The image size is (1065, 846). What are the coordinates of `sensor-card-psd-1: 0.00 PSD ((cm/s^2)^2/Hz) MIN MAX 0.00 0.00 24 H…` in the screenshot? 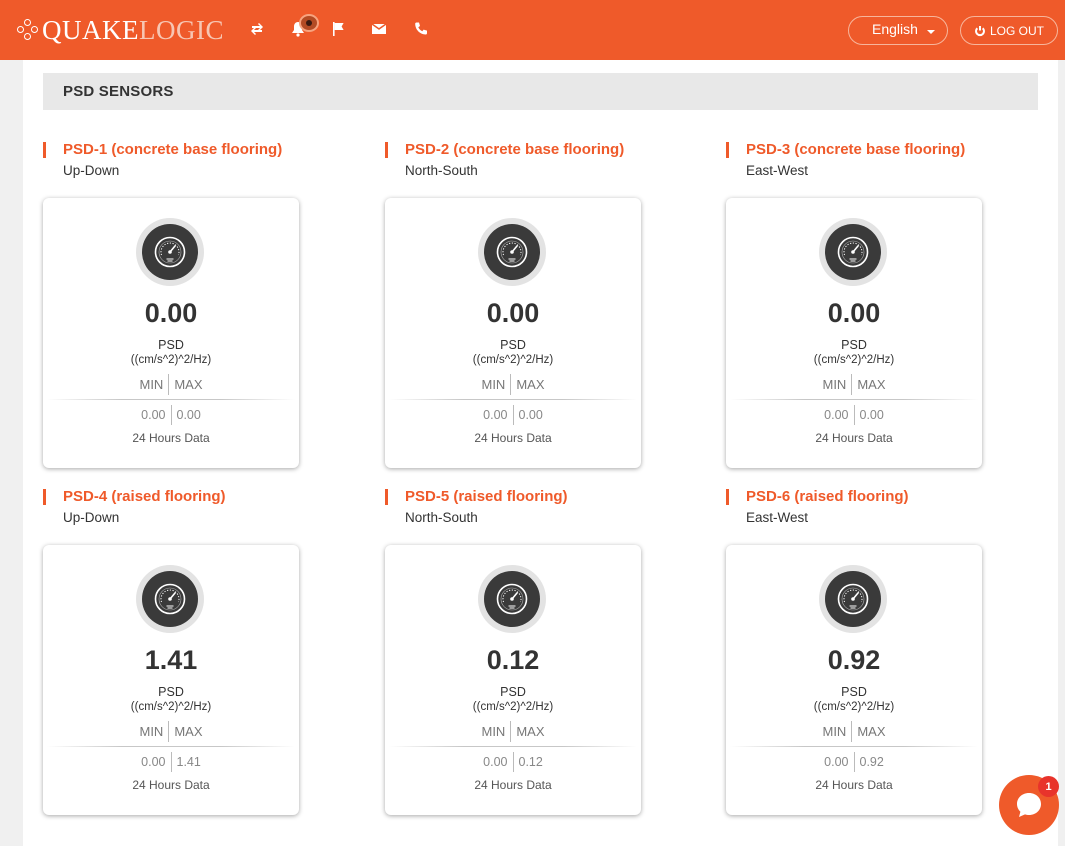 It's located at (171, 333).